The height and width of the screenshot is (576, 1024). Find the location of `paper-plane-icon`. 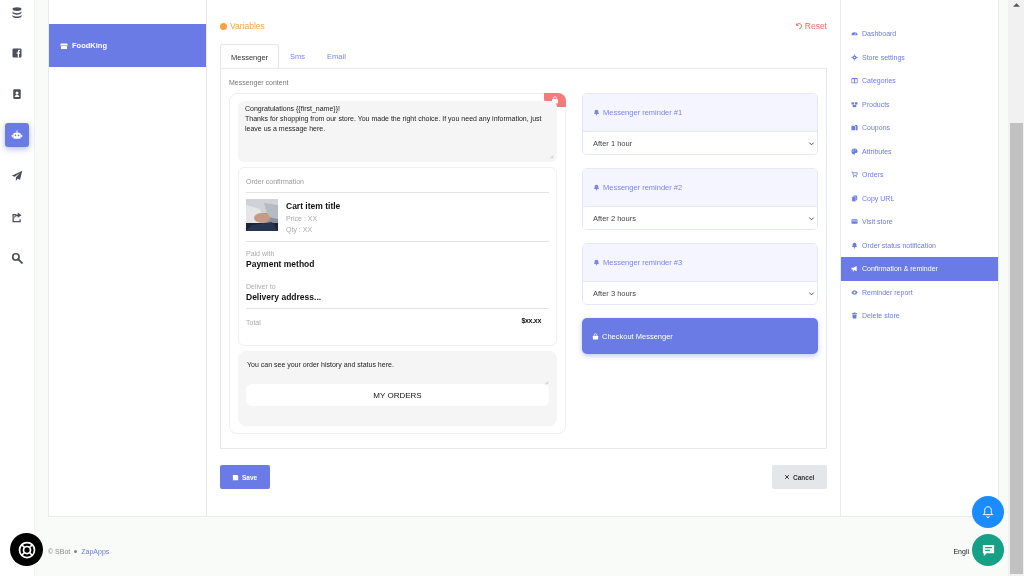

paper-plane-icon is located at coordinates (17, 176).